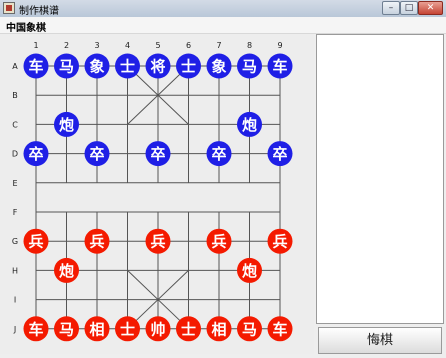 The width and height of the screenshot is (446, 358). I want to click on window-title: 制作棋谱, so click(39, 11).